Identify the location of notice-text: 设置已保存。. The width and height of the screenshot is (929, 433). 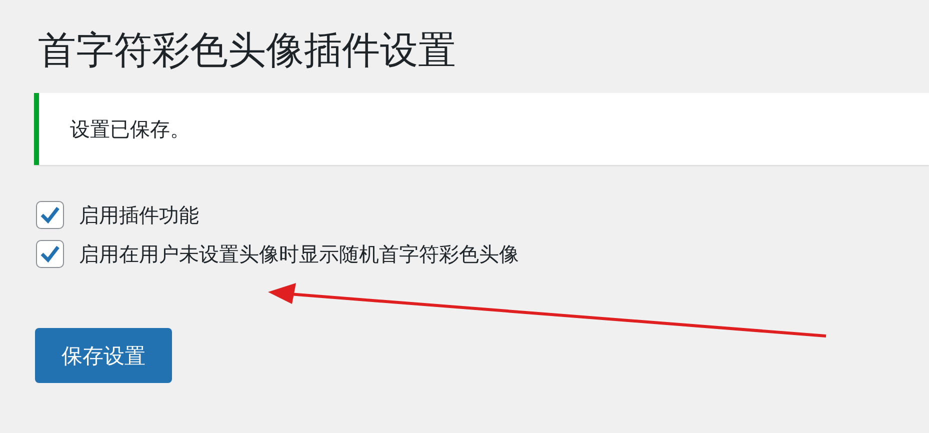
(130, 129).